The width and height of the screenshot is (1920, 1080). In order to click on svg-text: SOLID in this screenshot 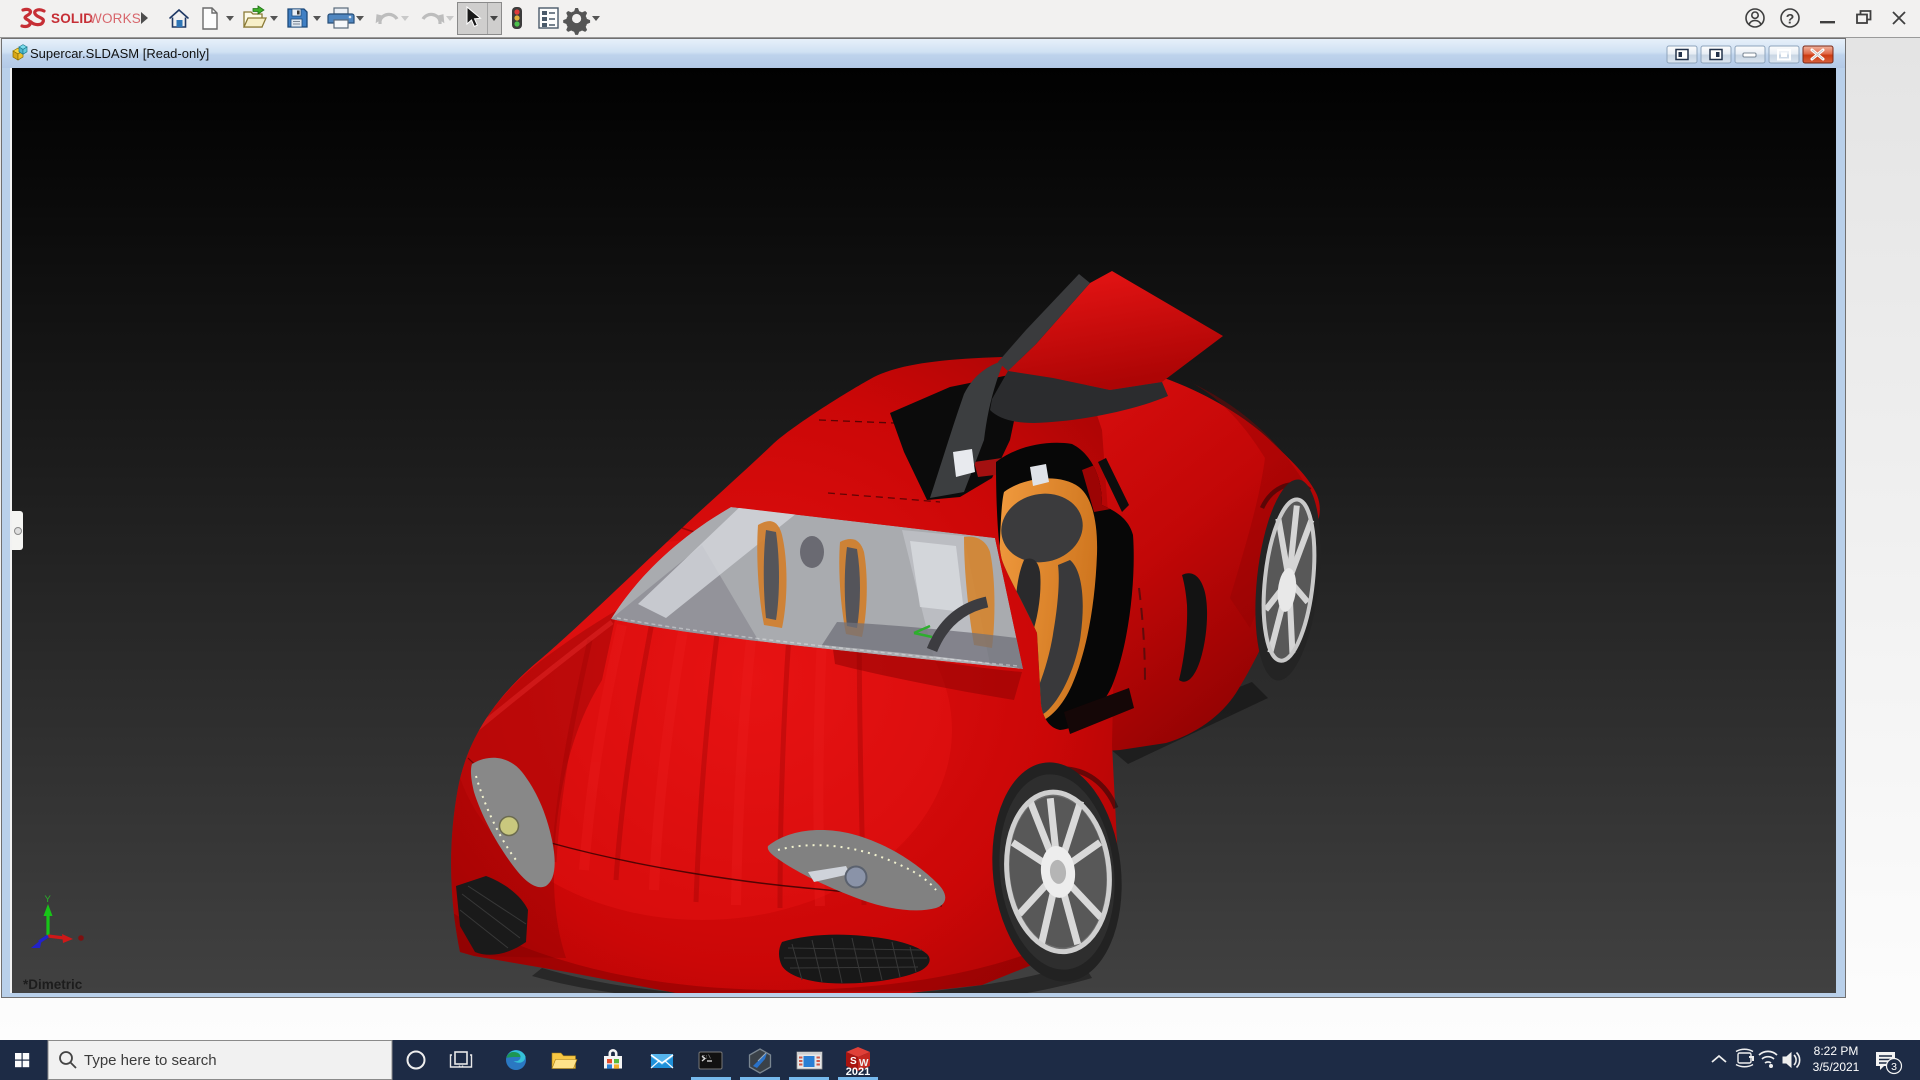, I will do `click(72, 18)`.